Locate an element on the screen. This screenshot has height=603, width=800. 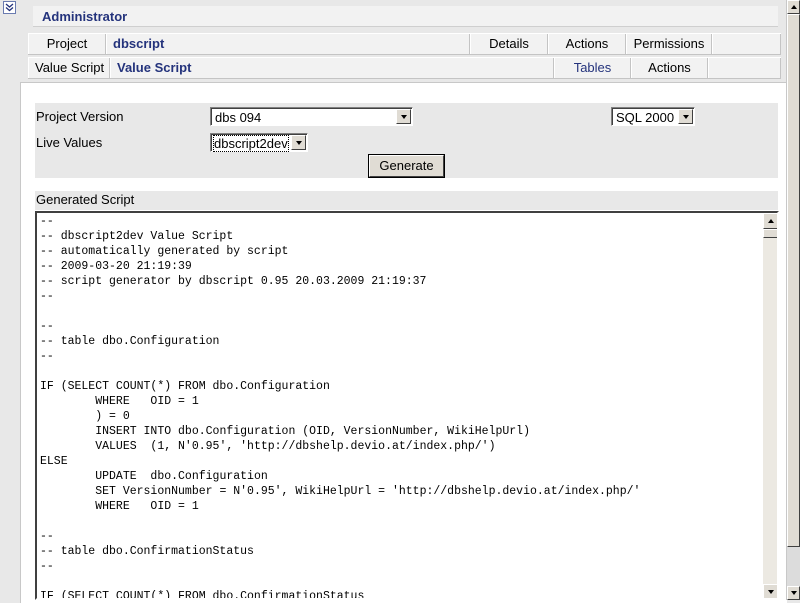
script-scrollbar is located at coordinates (770, 405).